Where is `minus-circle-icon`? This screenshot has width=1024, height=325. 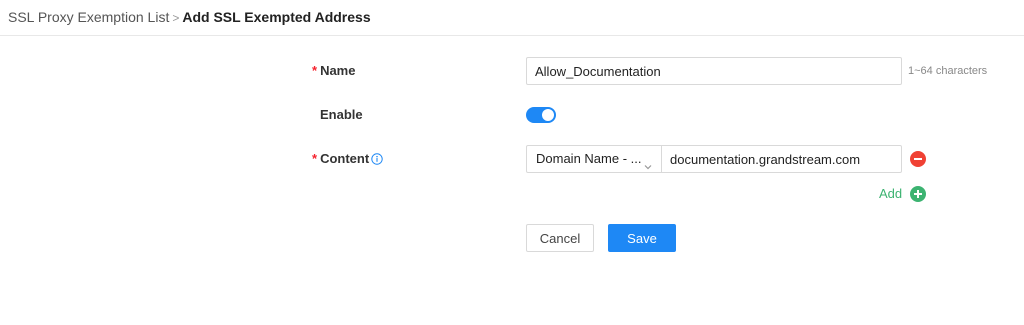 minus-circle-icon is located at coordinates (918, 159).